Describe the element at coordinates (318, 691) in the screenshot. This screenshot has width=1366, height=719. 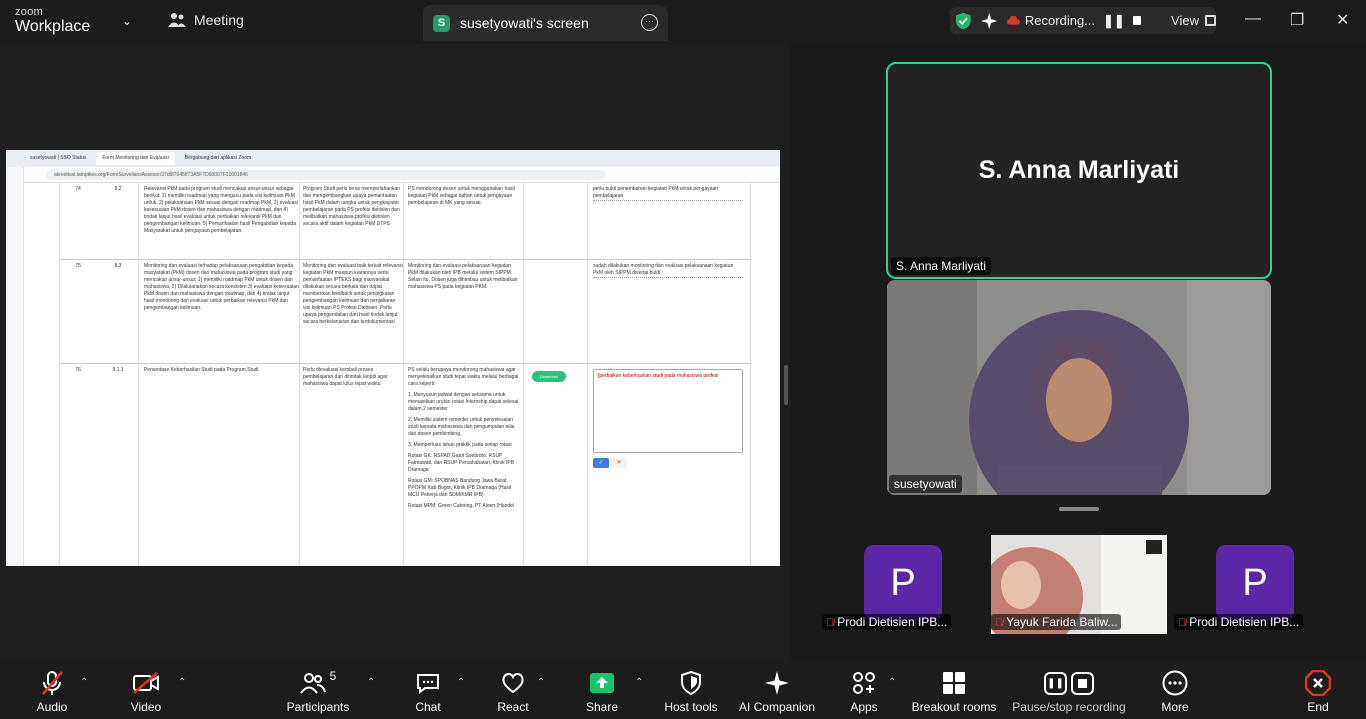
I see `participants-button: 5 Participants` at that location.